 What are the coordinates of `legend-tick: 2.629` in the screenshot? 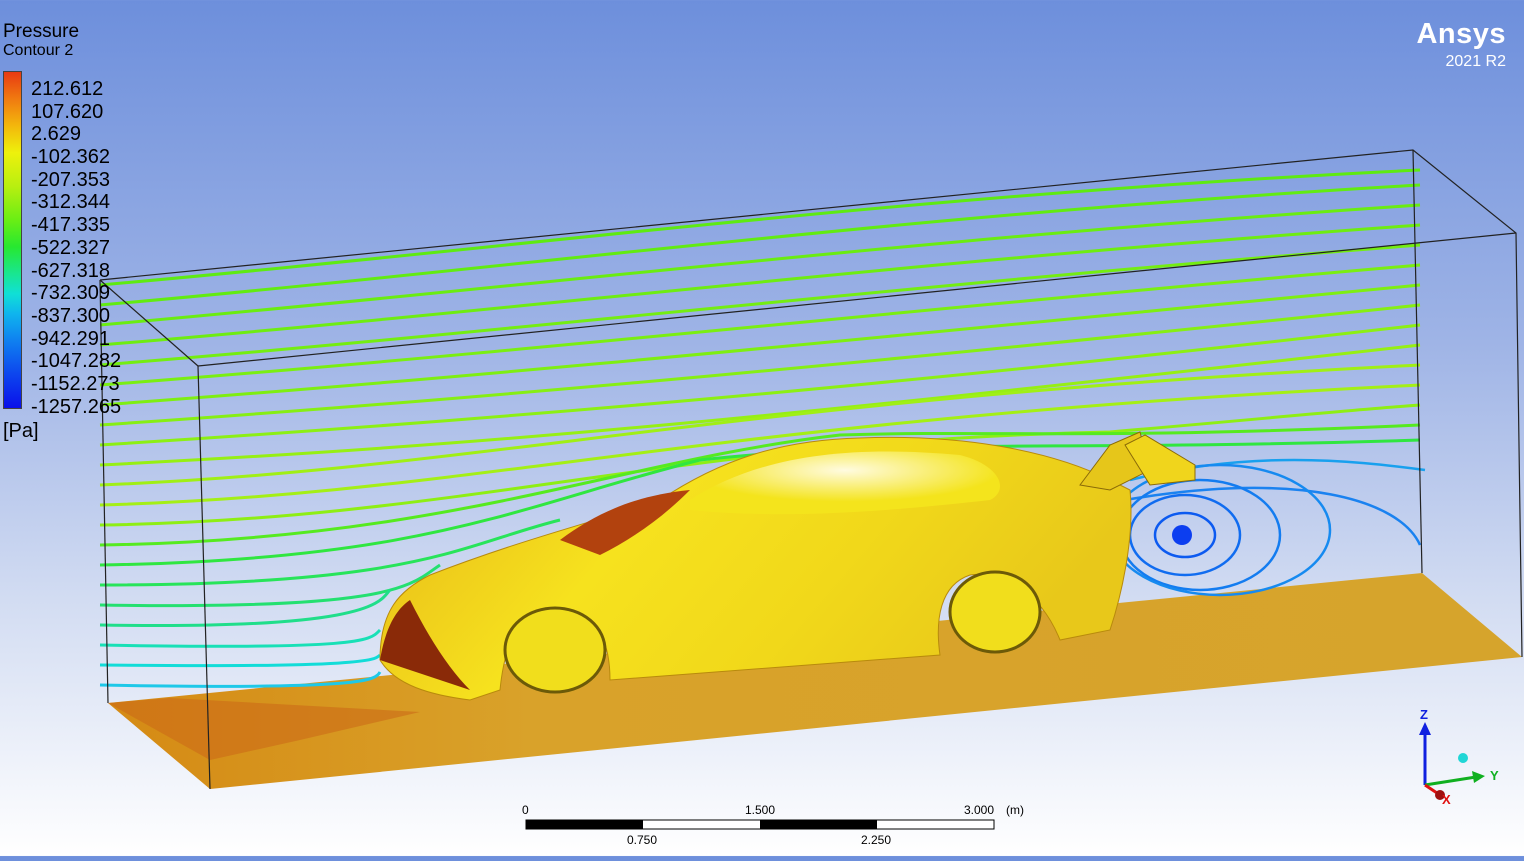 It's located at (56, 134).